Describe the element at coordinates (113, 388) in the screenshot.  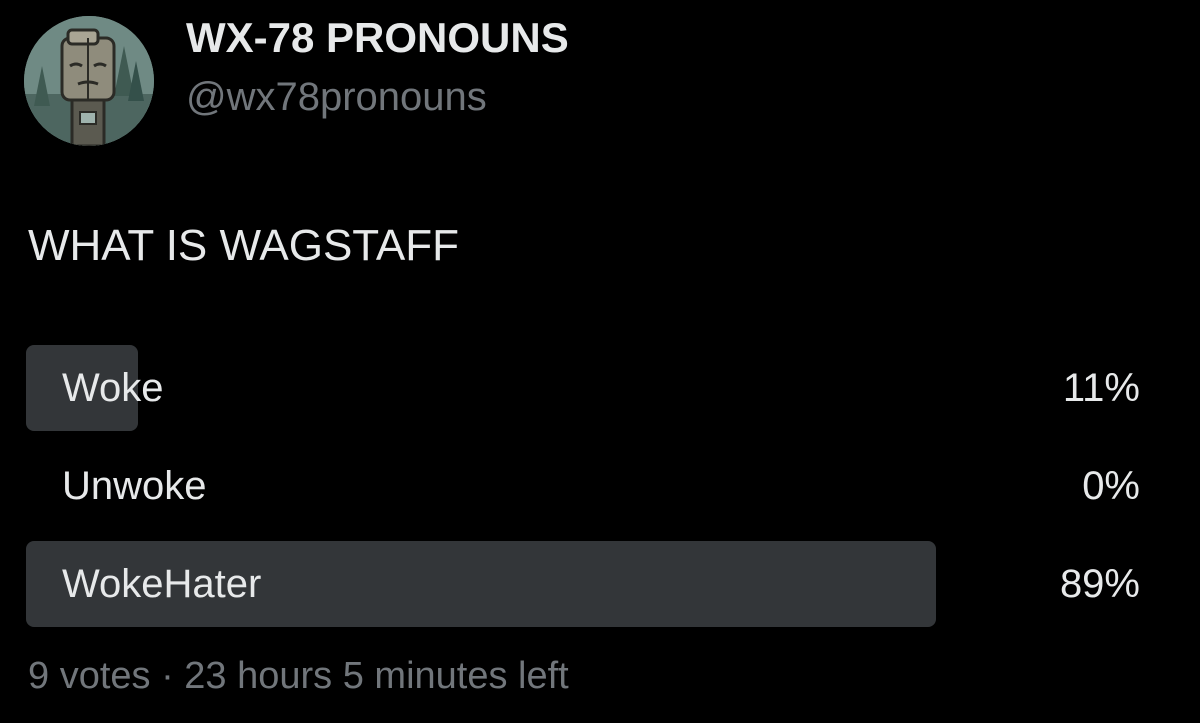
I see `poll-option-label: Woke` at that location.